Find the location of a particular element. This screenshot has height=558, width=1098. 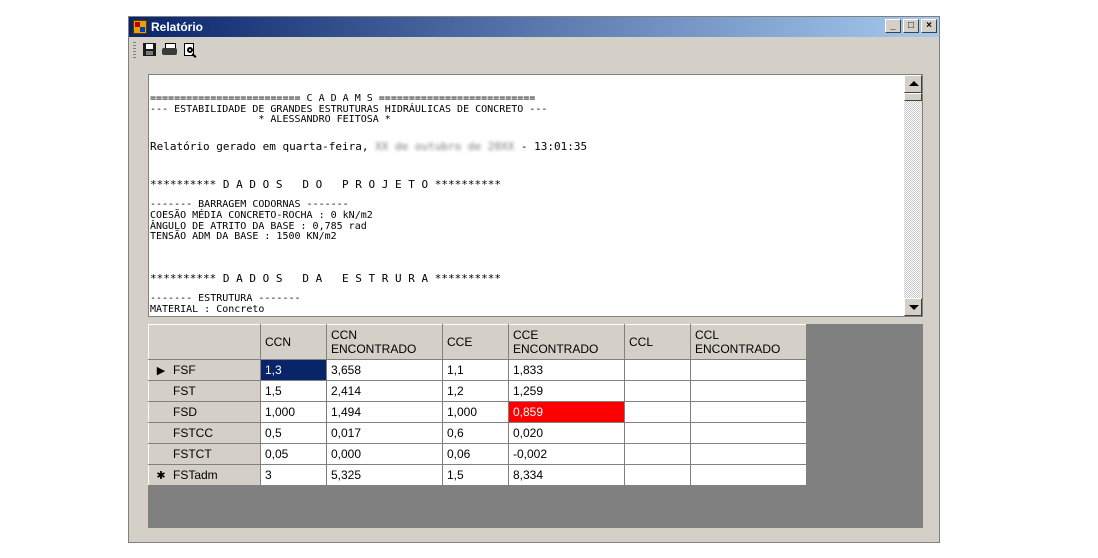

grid-row: FST 1,5 2,414 1,2 1,259 is located at coordinates (477, 391).